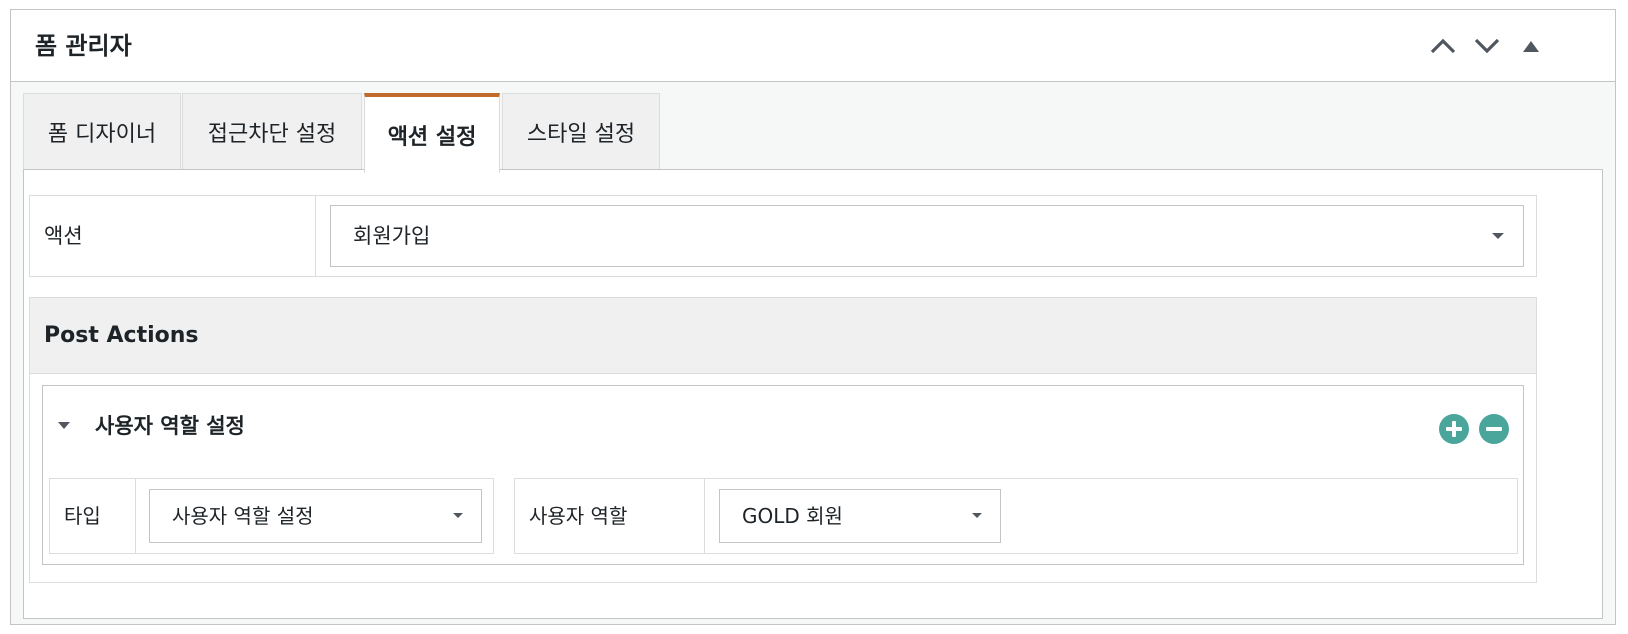  I want to click on tab-label: 접근차단 설정, so click(272, 134).